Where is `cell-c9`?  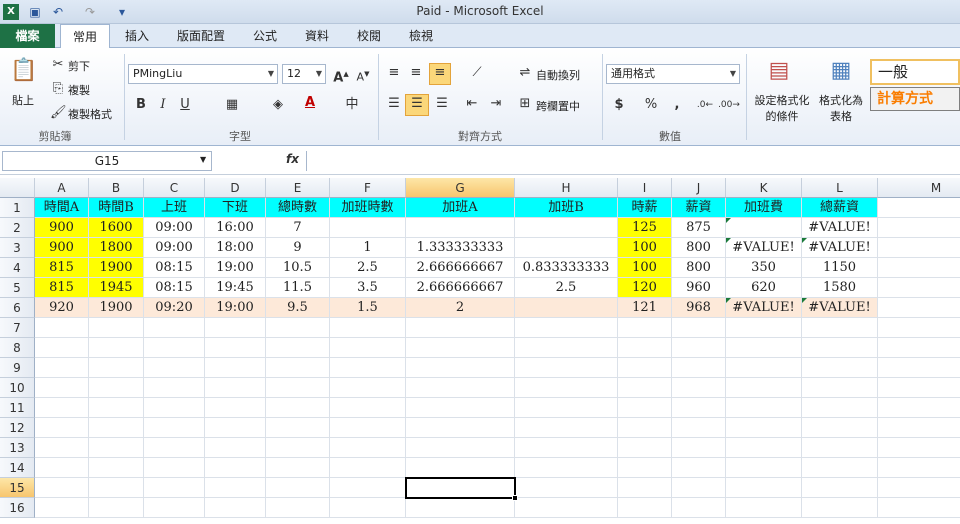
cell-c9 is located at coordinates (174, 368).